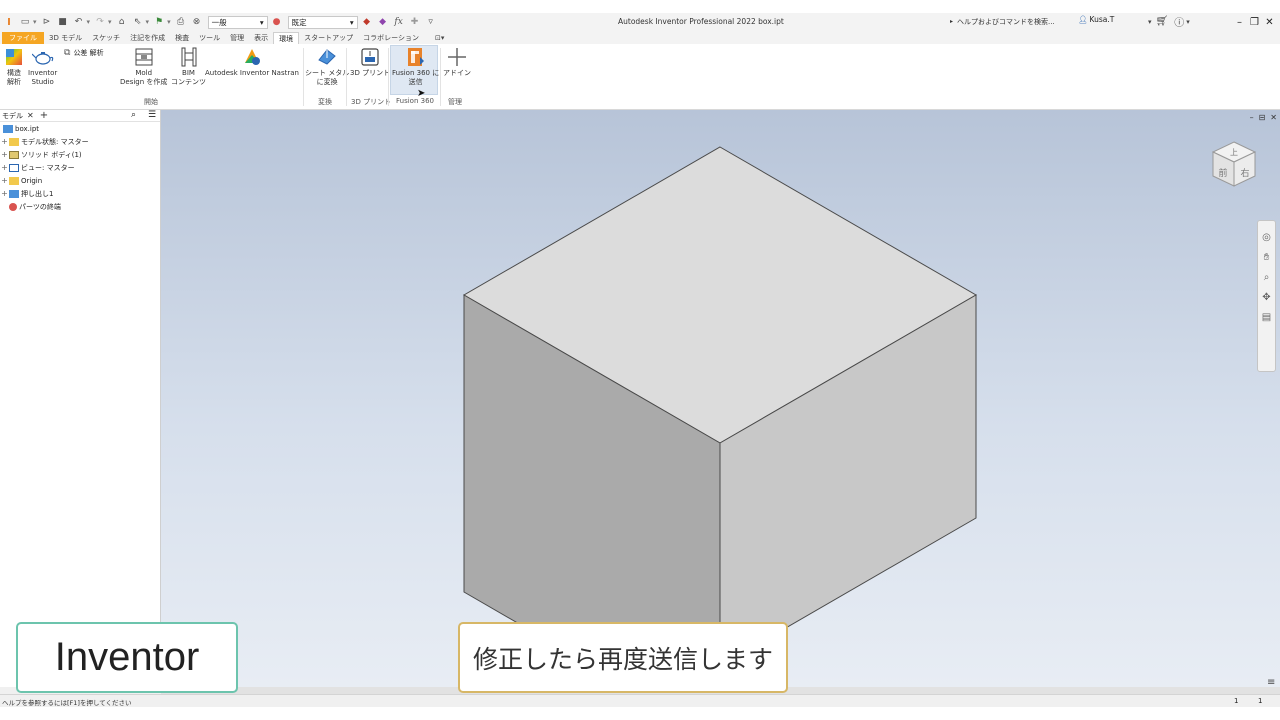  I want to click on help-icon: ⓘ, so click(1179, 21).